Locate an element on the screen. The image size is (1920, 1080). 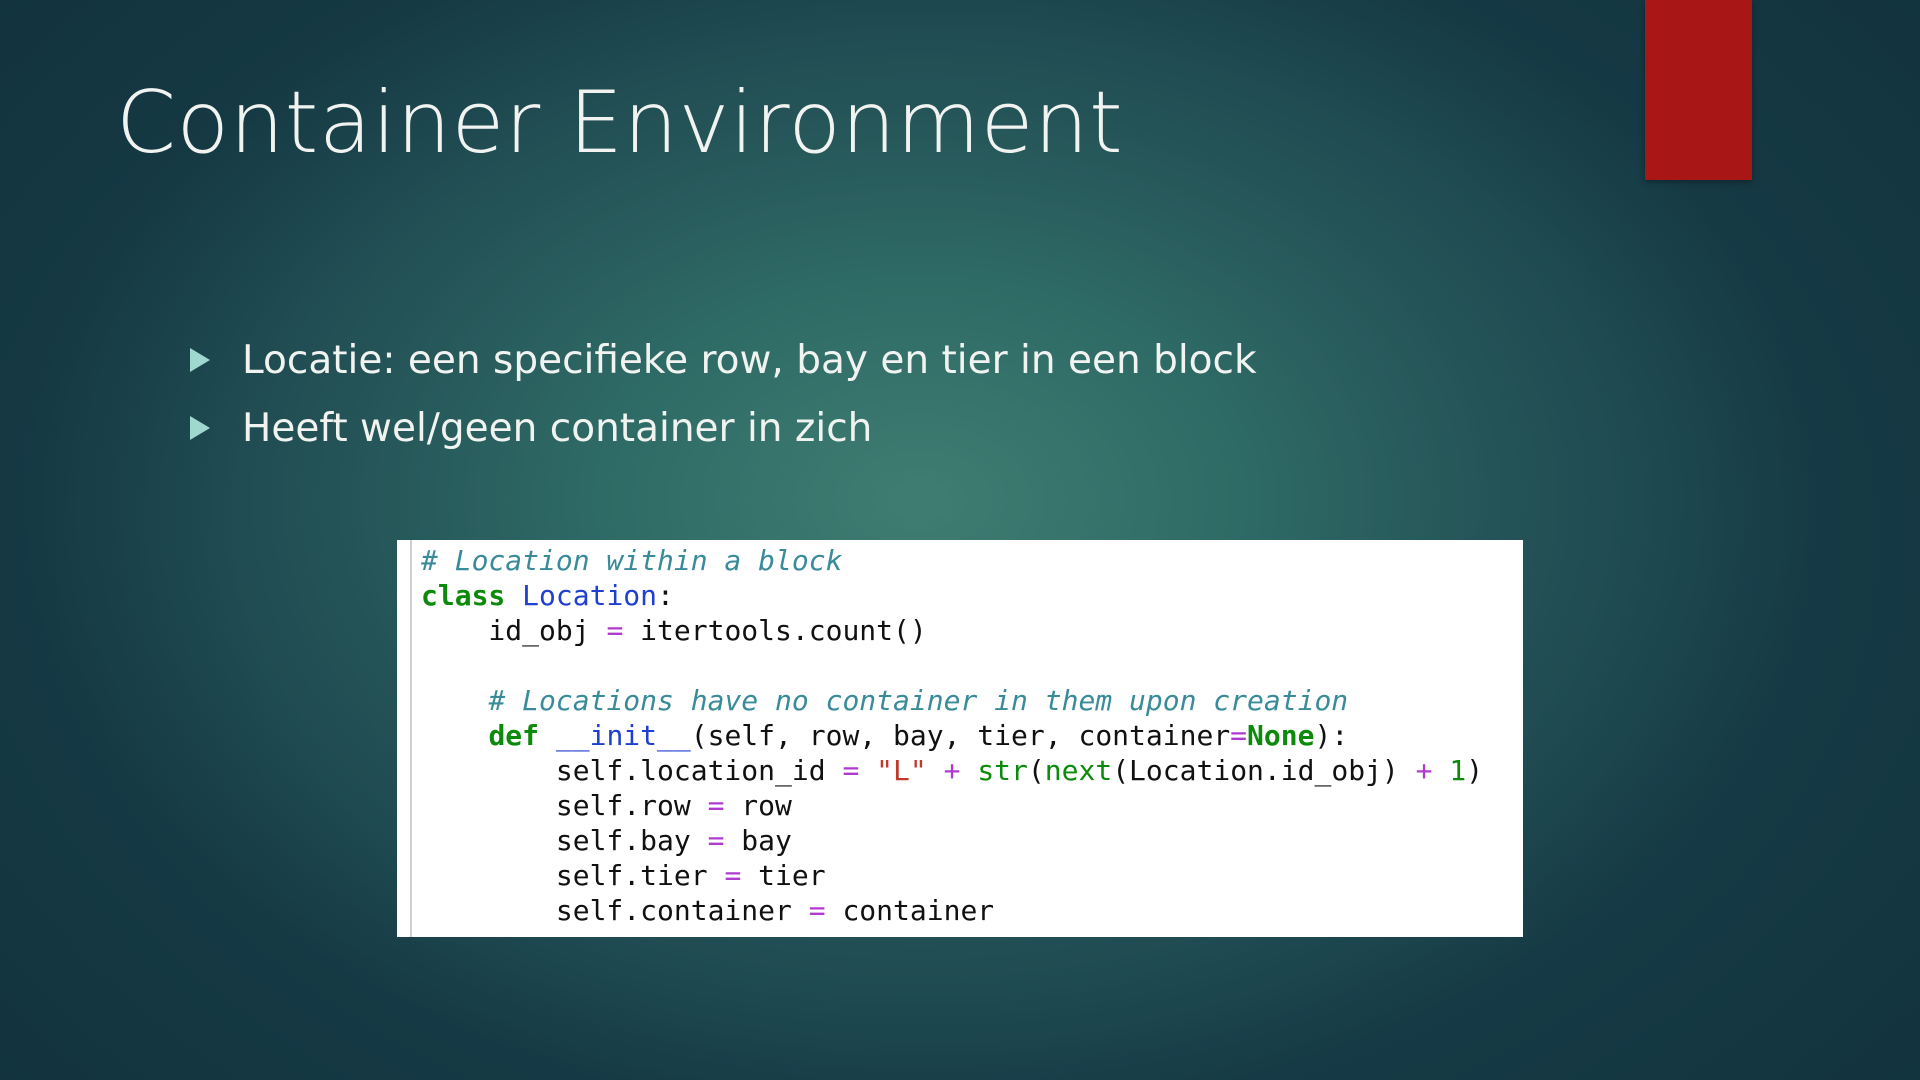
code-token: None is located at coordinates (1281, 735).